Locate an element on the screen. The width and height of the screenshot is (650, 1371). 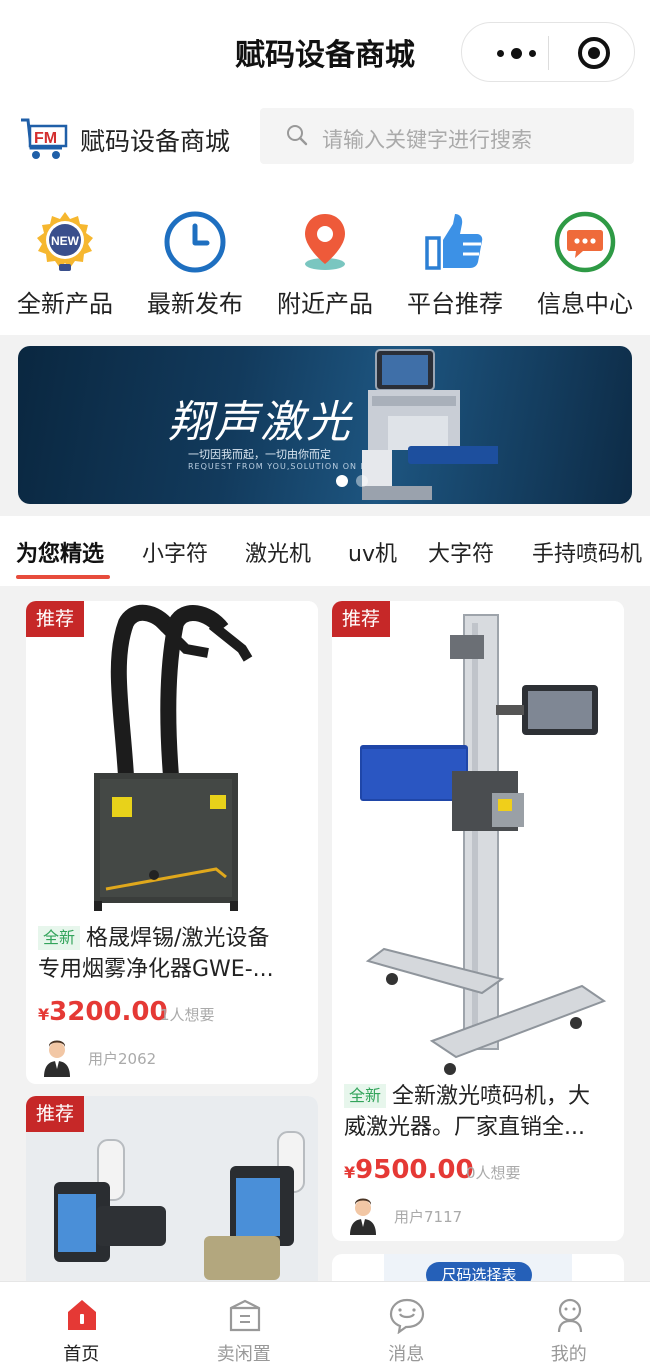
message-icon is located at coordinates (585, 242).